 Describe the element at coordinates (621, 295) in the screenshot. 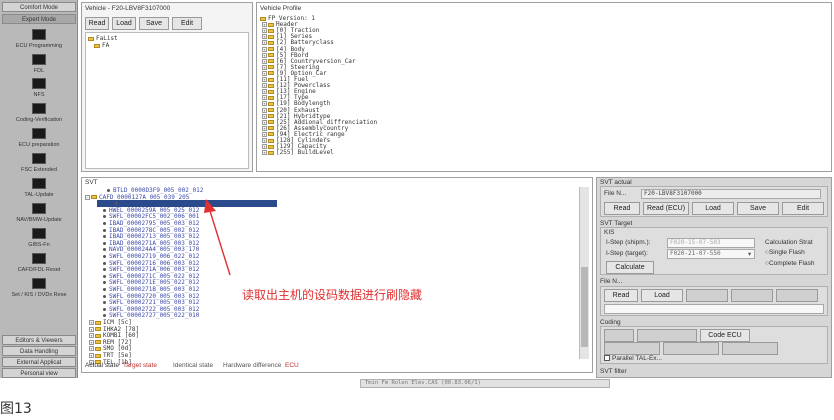

I see `file-read-button: Read` at that location.